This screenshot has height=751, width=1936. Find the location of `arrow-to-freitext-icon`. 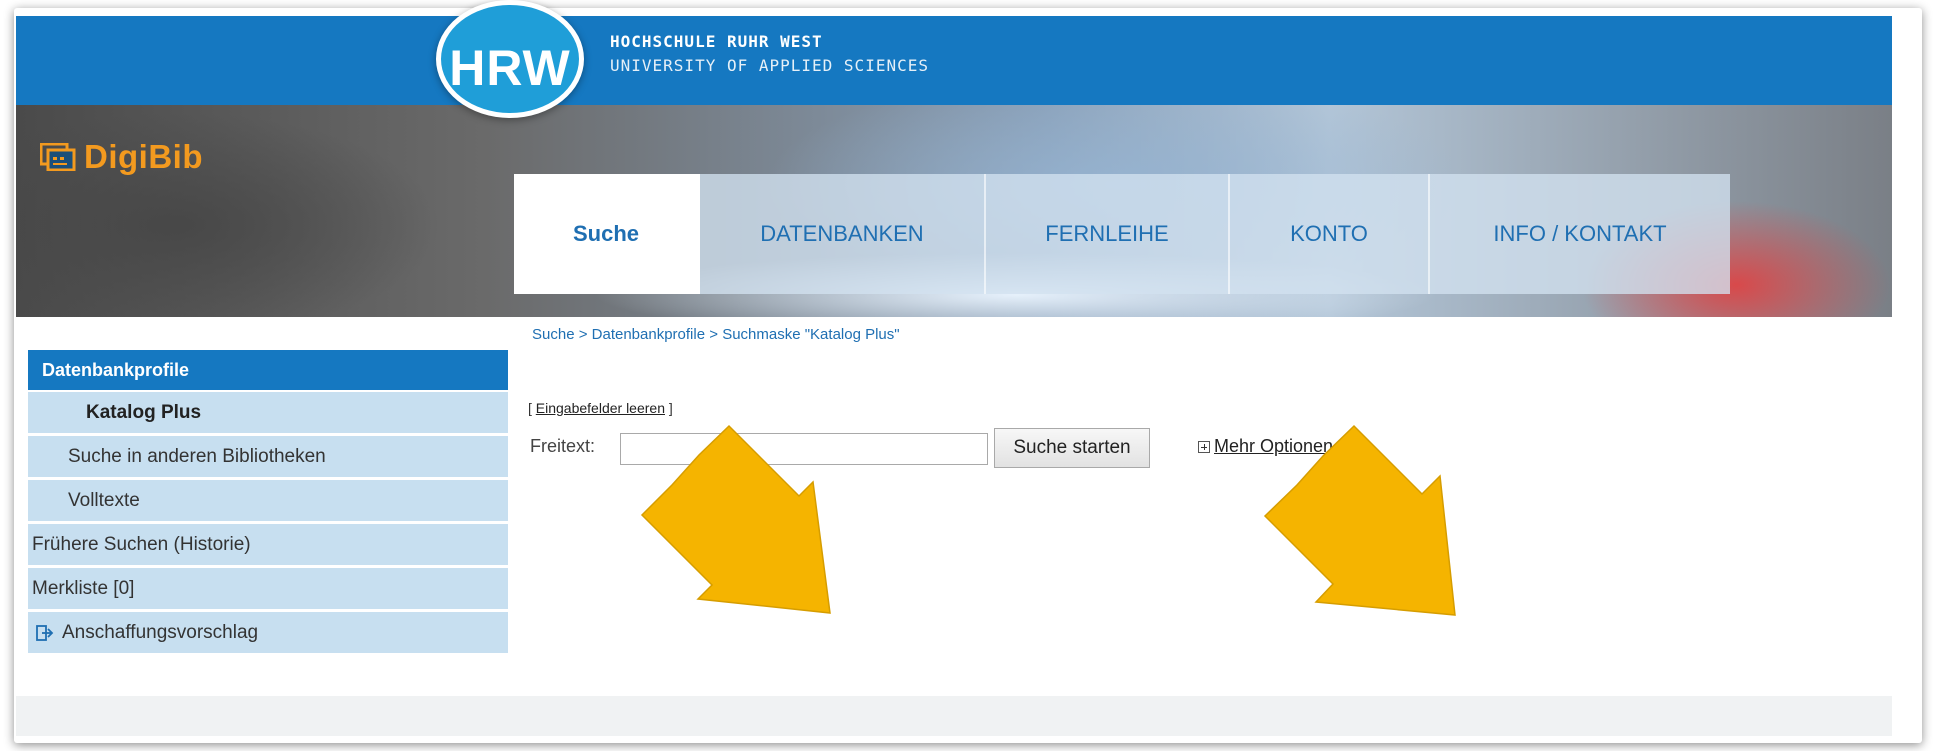

arrow-to-freitext-icon is located at coordinates (735, 519).